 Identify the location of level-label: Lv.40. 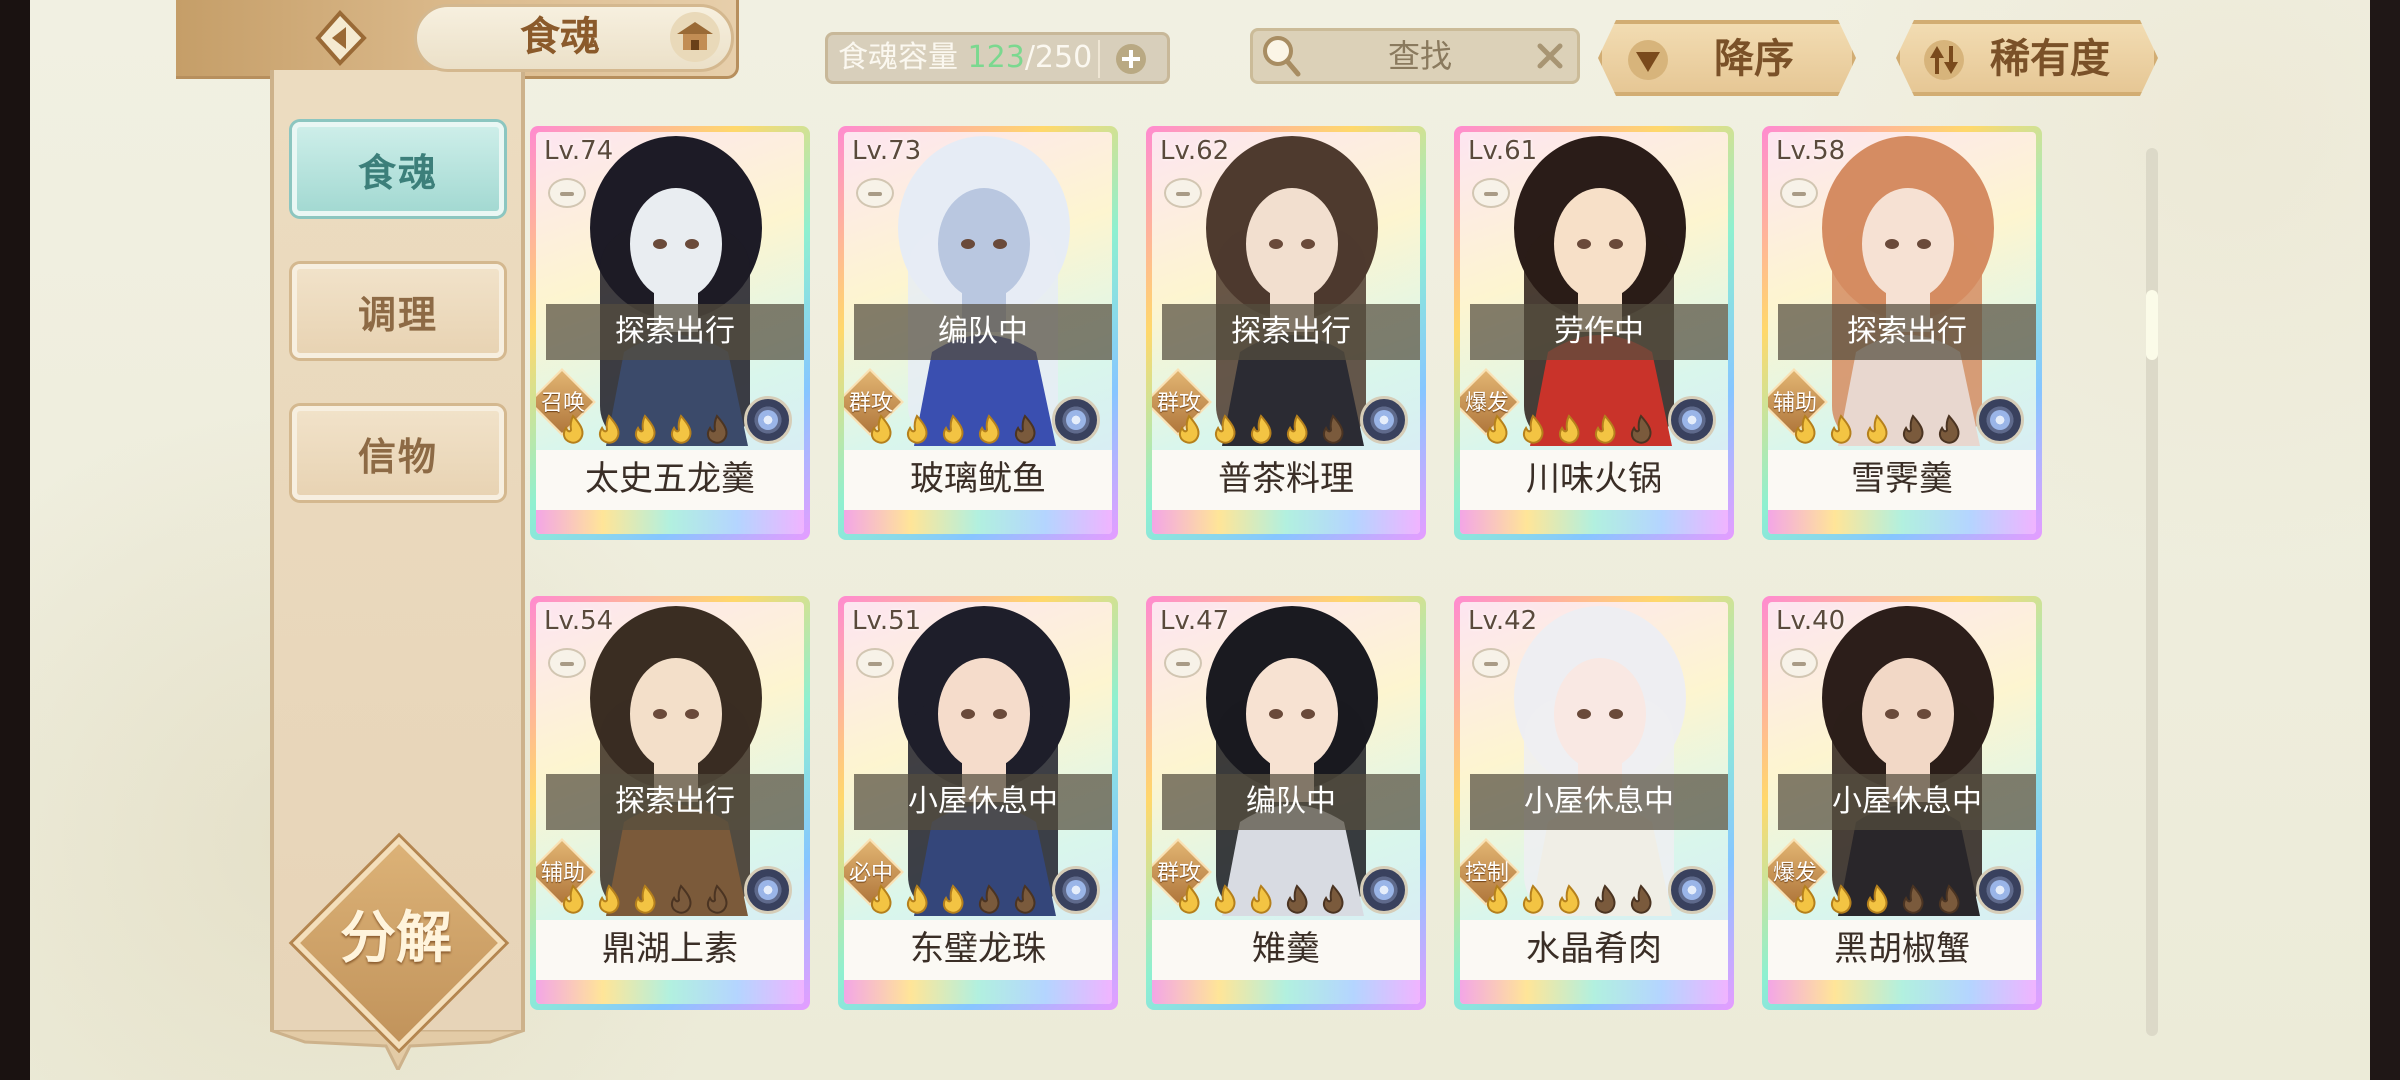
(1811, 621).